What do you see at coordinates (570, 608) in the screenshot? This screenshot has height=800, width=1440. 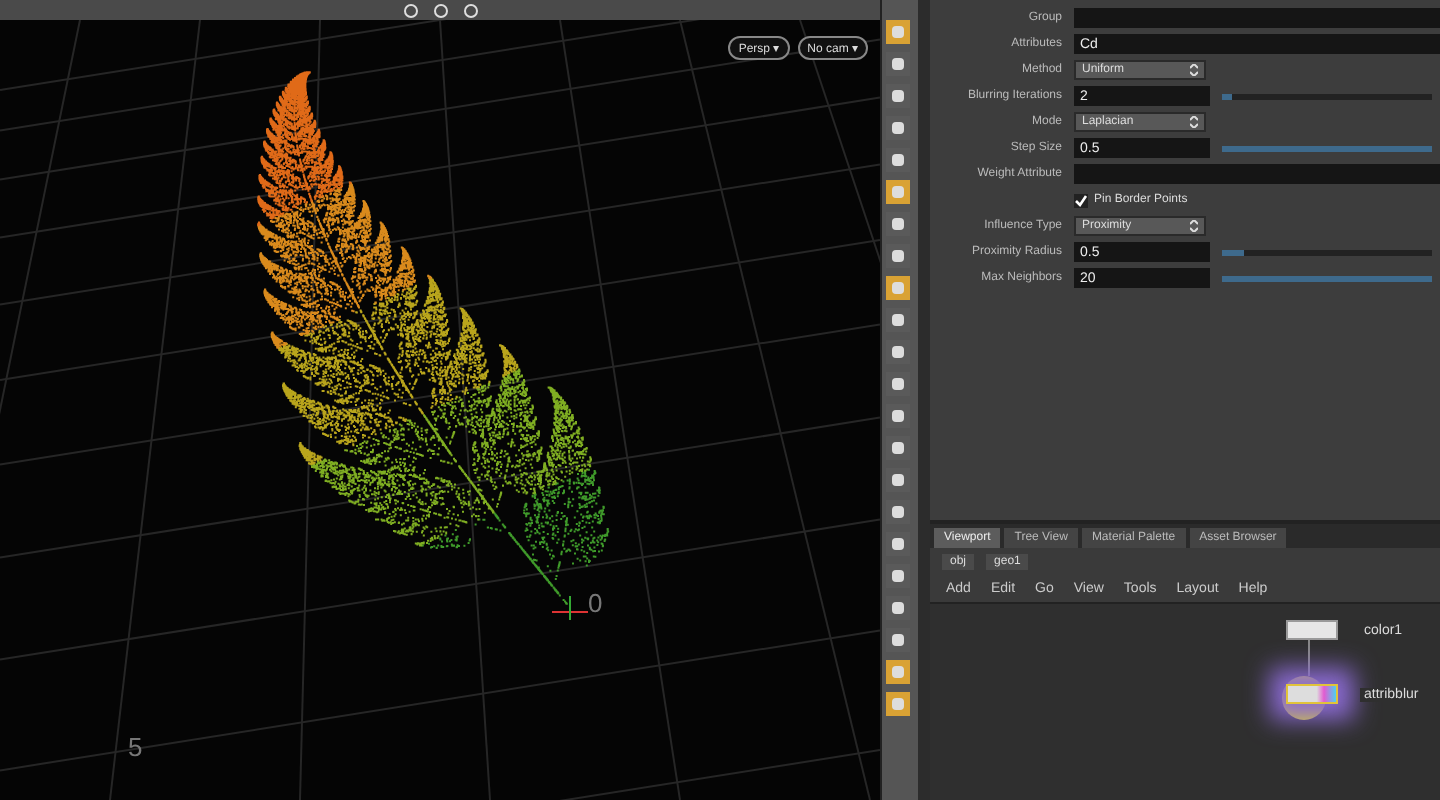 I see `origin-axes-icon` at bounding box center [570, 608].